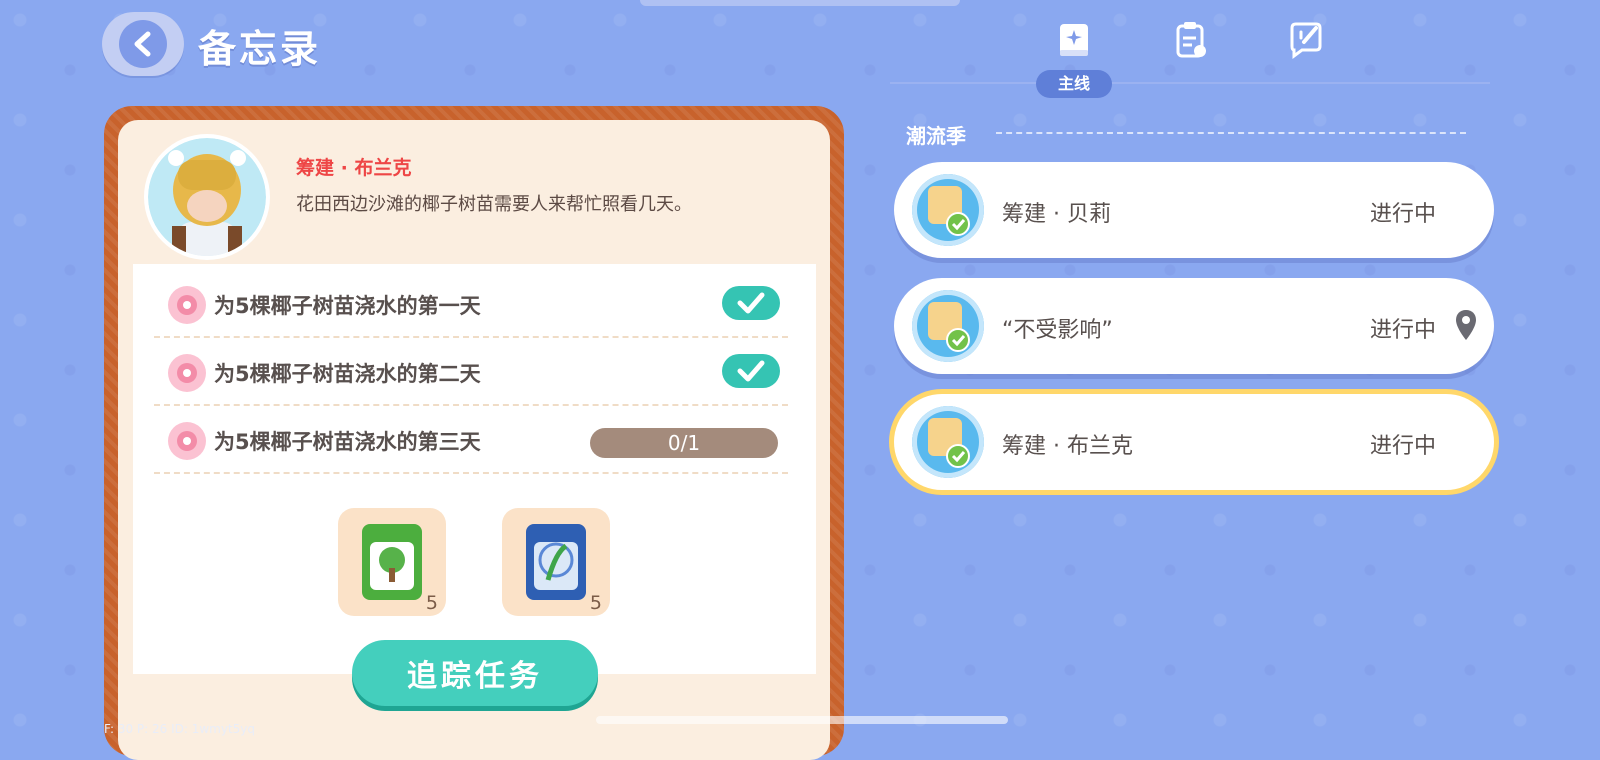  What do you see at coordinates (180, 729) in the screenshot?
I see `debug-overlay-text: F: 30 P: 26 ID: 1wmyt5yq` at bounding box center [180, 729].